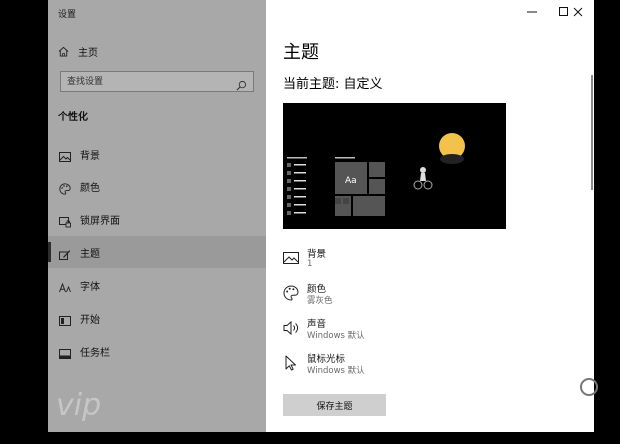  I want to click on setting-label: 背景, so click(317, 254).